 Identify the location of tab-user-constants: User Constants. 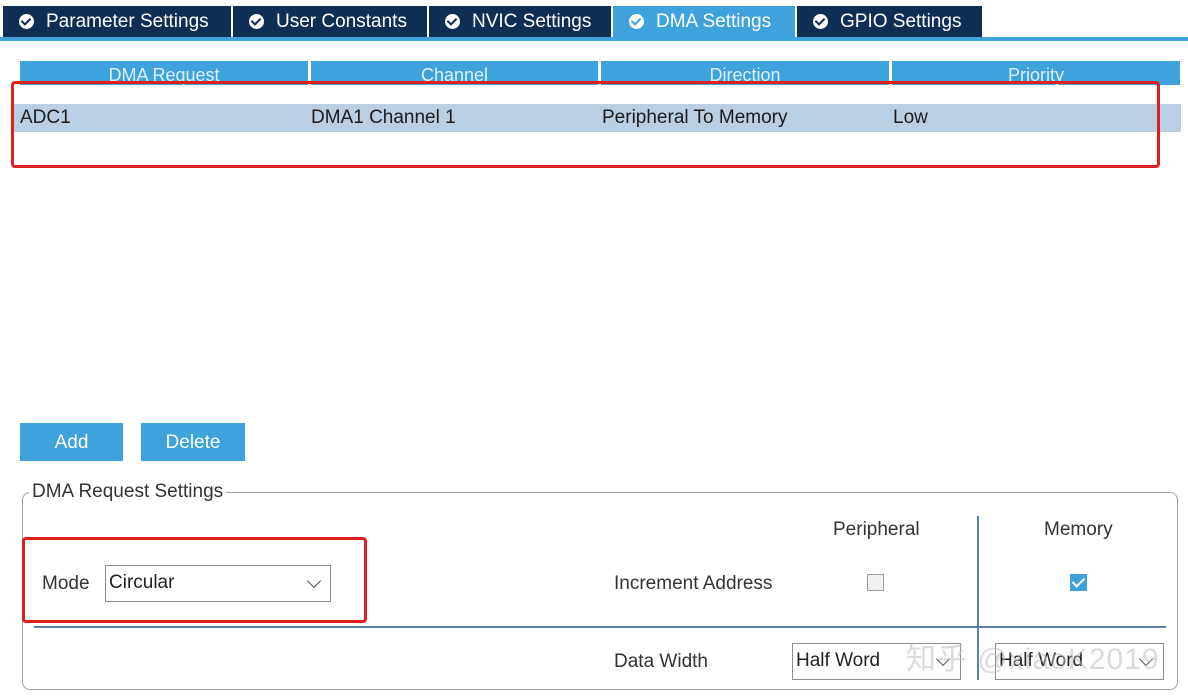
(330, 21).